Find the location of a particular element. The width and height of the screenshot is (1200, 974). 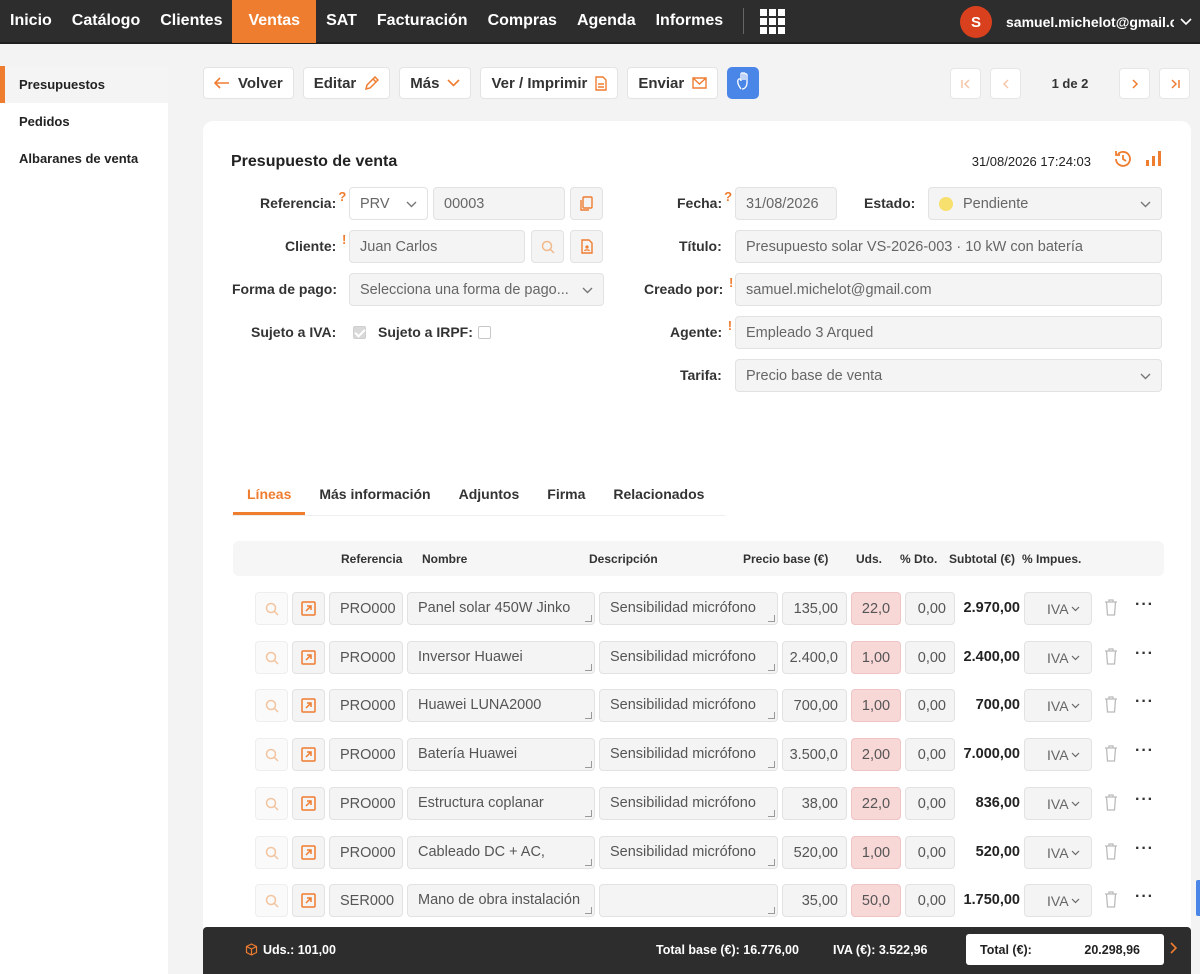

nav-facturacion: Facturación is located at coordinates (422, 21).